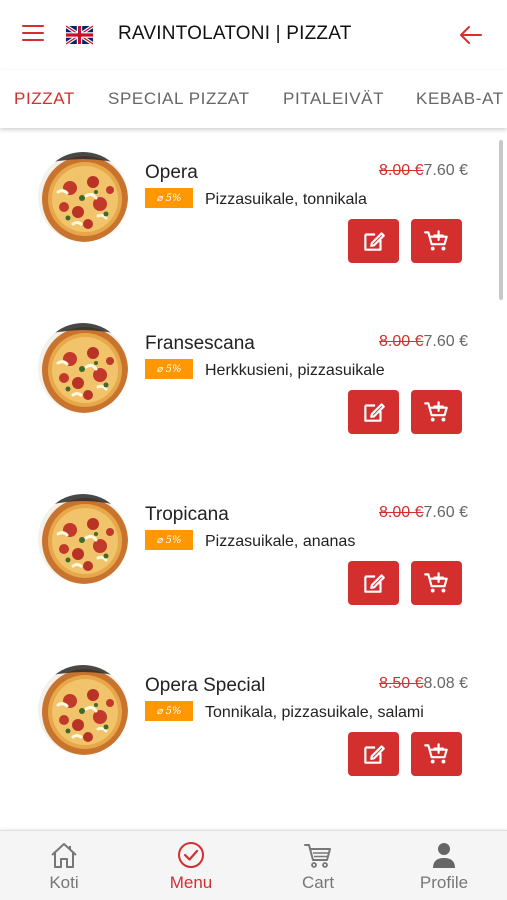 Image resolution: width=507 pixels, height=900 pixels. What do you see at coordinates (444, 882) in the screenshot?
I see `nav-label: Profile` at bounding box center [444, 882].